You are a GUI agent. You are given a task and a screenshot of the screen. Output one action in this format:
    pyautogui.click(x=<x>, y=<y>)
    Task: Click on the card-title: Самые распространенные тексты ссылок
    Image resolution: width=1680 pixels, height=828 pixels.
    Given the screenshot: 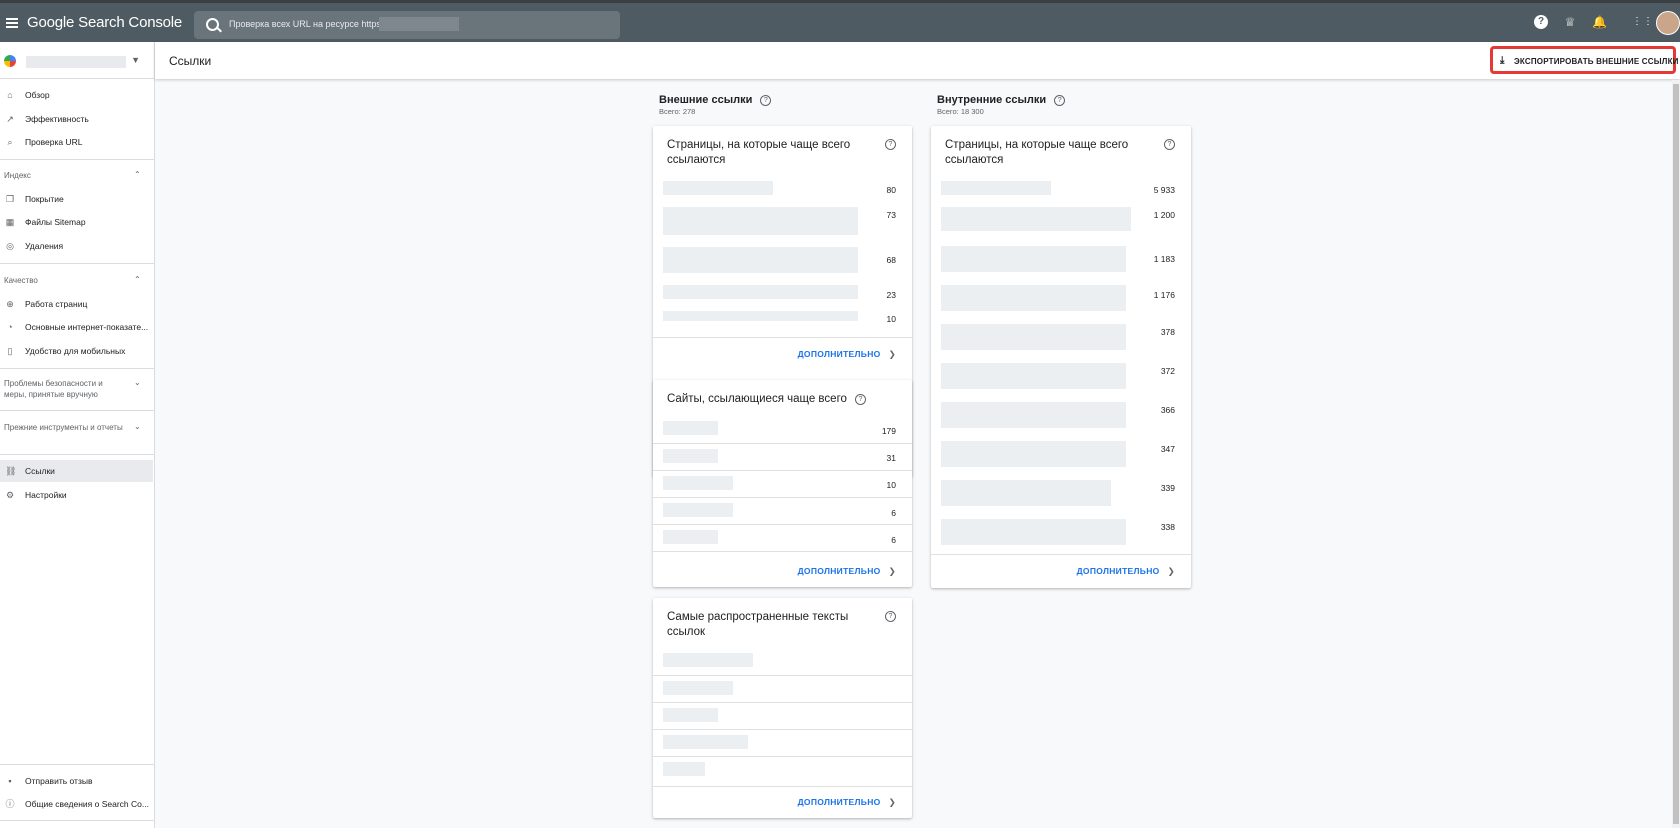 What is the action you would take?
    pyautogui.click(x=758, y=624)
    